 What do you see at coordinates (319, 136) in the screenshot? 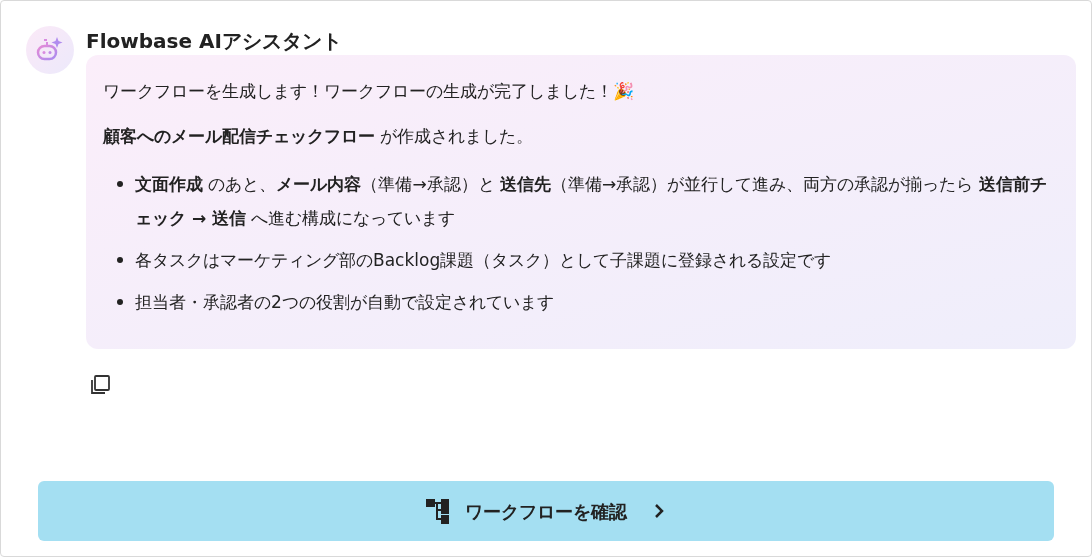
I see `message-text: 顧客へのメール配信チェックフロー が作成されました。` at bounding box center [319, 136].